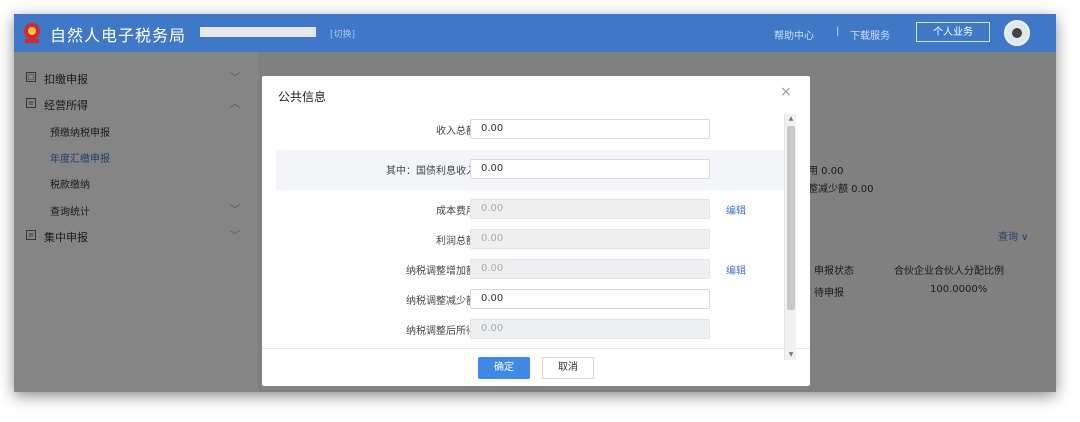  What do you see at coordinates (791, 218) in the screenshot?
I see `scroll-thumb` at bounding box center [791, 218].